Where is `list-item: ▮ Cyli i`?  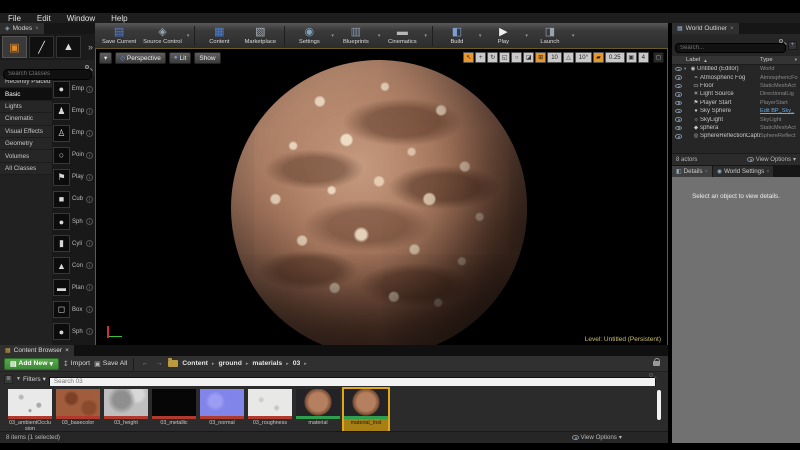
list-item: ▮ Cyli i is located at coordinates (73, 244).